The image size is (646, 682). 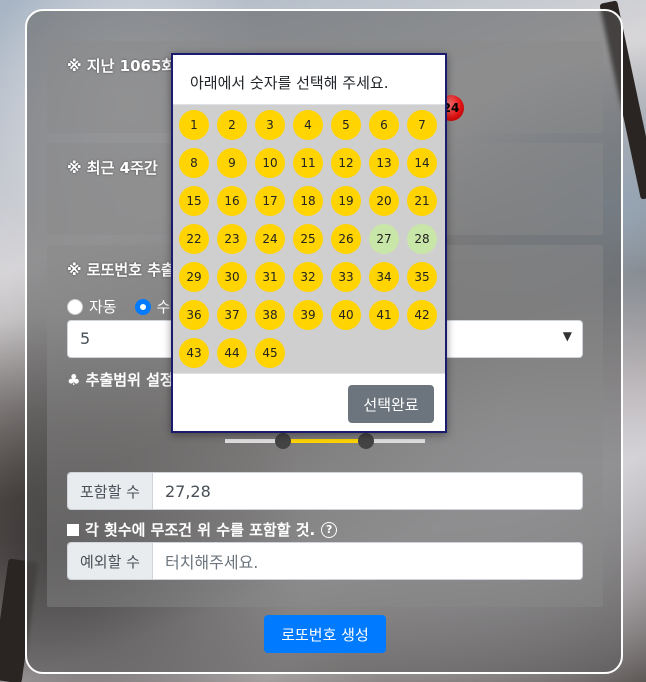 What do you see at coordinates (118, 306) in the screenshot?
I see `mode-radio-group: 자동 수` at bounding box center [118, 306].